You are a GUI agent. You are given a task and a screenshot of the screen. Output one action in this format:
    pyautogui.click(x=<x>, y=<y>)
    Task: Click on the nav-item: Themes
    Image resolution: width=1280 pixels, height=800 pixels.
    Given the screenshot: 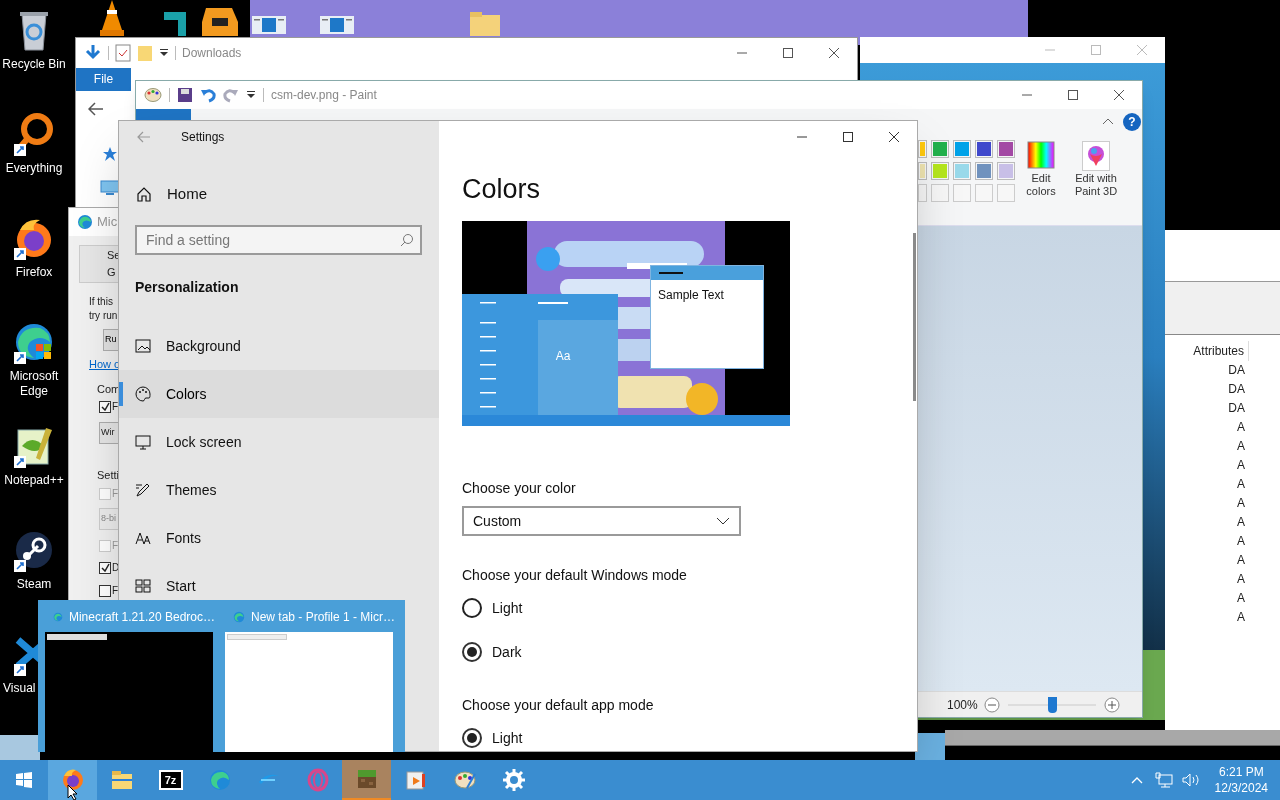 What is the action you would take?
    pyautogui.click(x=279, y=490)
    